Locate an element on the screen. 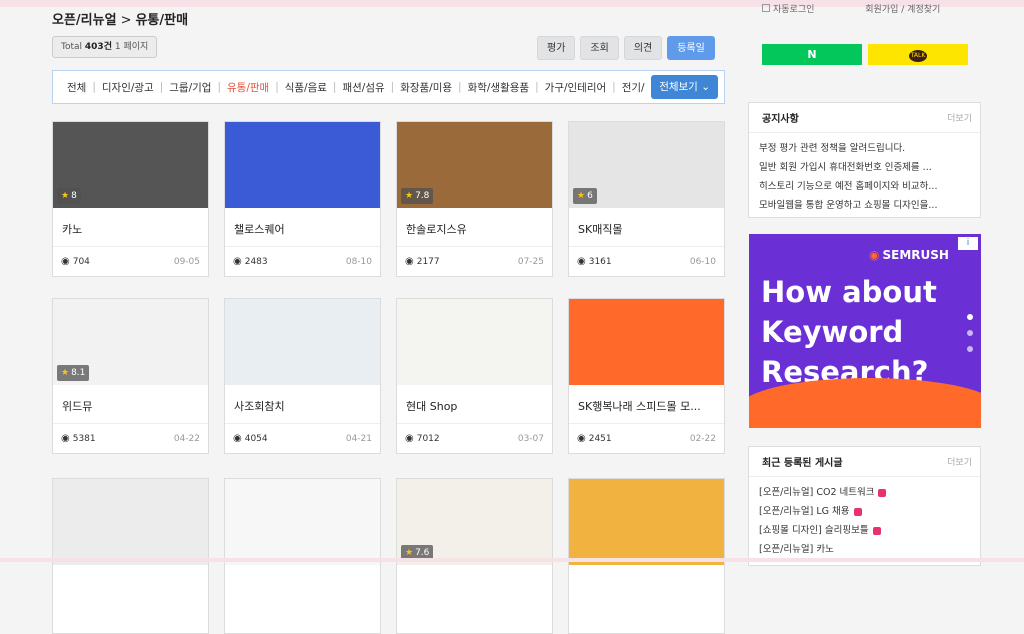 This screenshot has width=1024, height=634. ad-info-icon: i is located at coordinates (968, 243).